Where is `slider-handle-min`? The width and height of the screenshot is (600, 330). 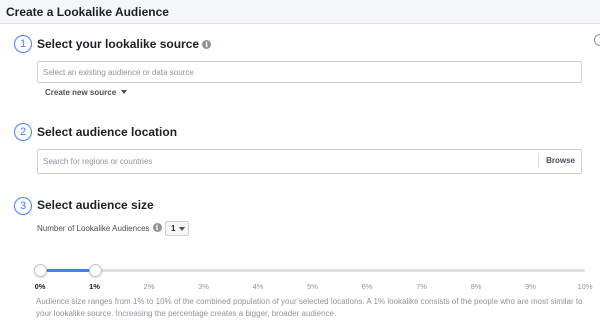 slider-handle-min is located at coordinates (40, 270).